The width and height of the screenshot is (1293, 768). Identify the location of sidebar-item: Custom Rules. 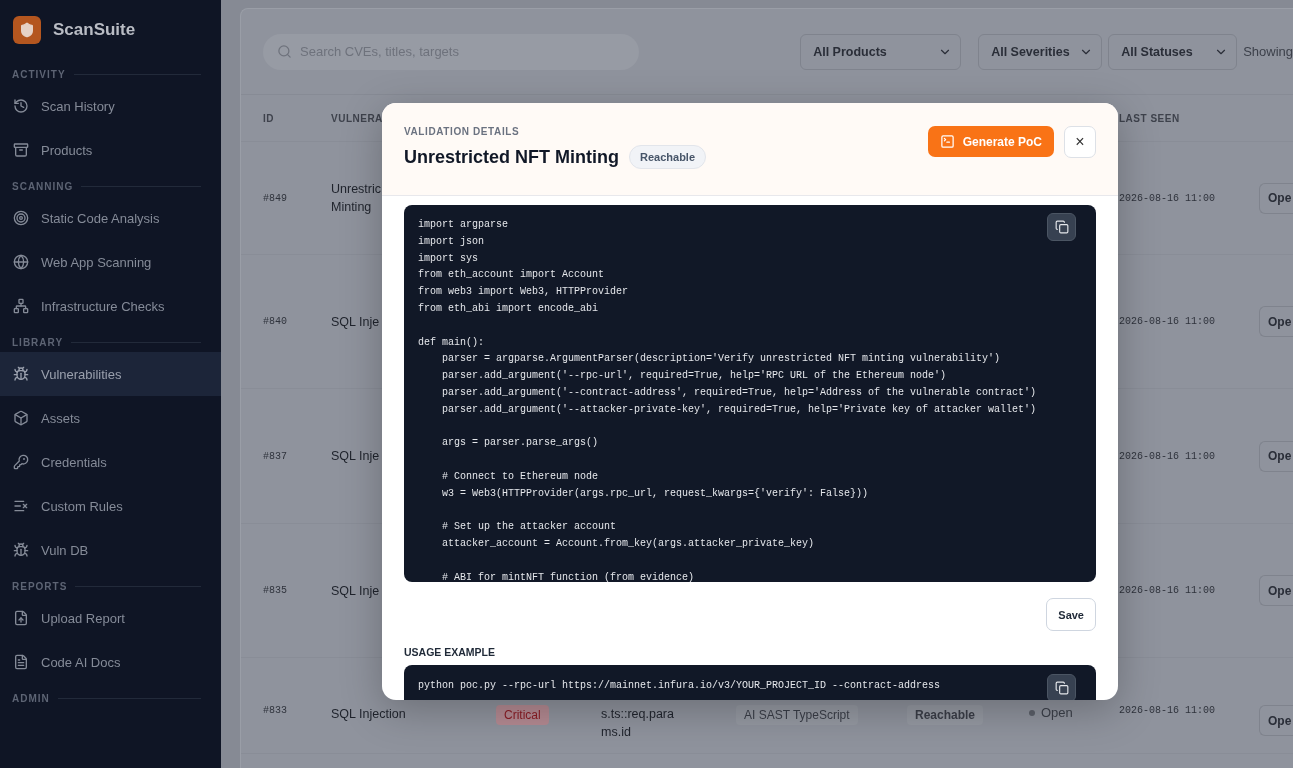
(110, 506).